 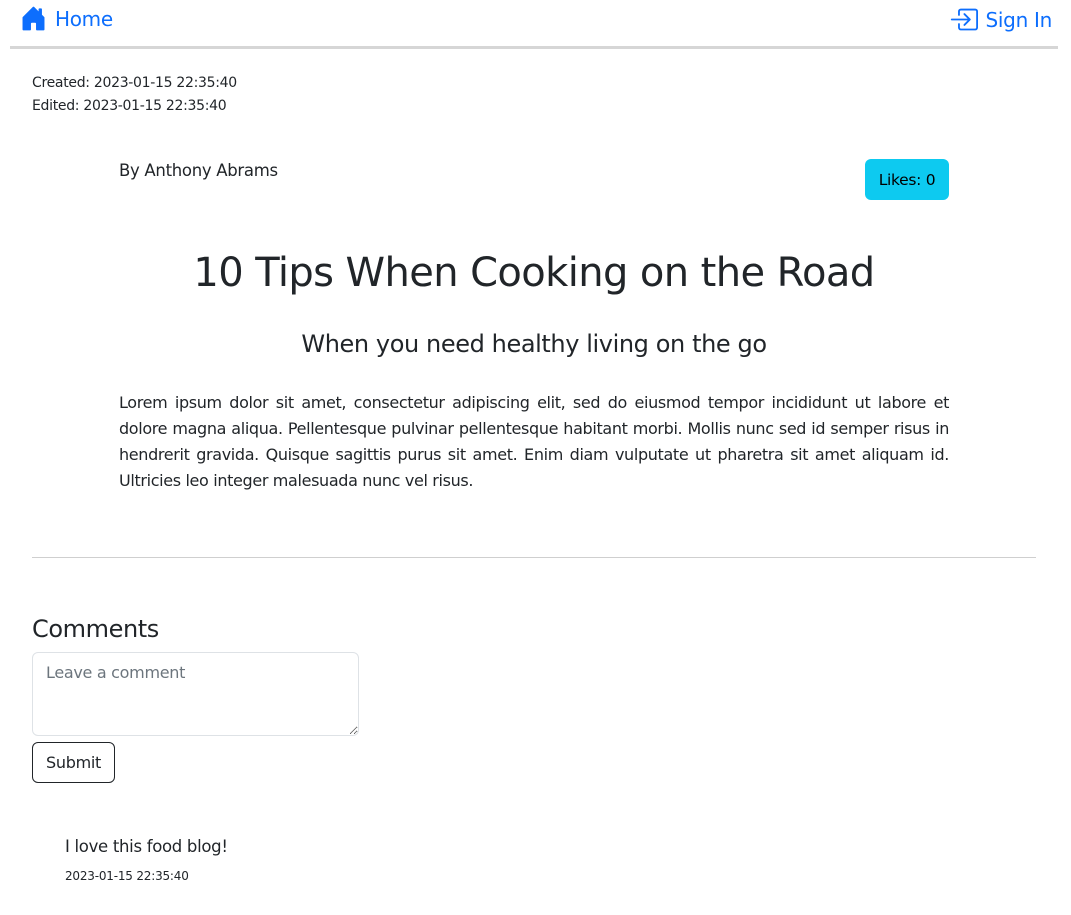 I want to click on created-timestamp: Created: 2023-01-15 22:35:40, so click(x=134, y=83).